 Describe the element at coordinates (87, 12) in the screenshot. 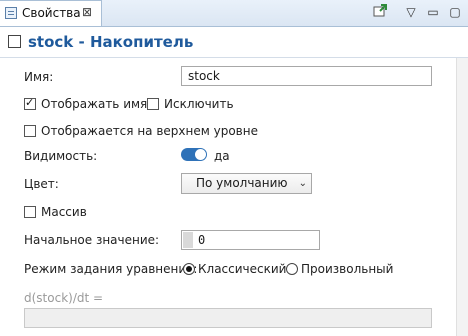

I see `close-icon: ⊠` at that location.